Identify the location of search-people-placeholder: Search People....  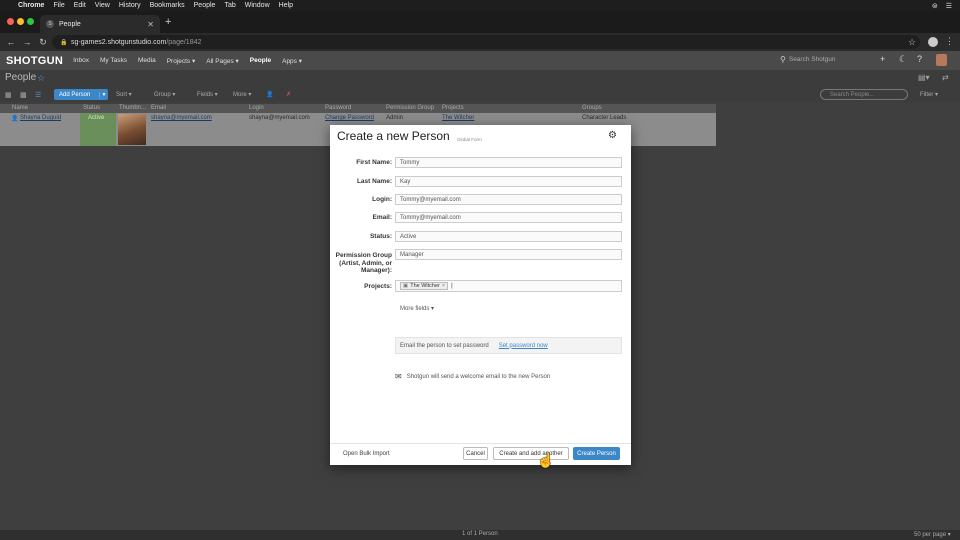
(852, 94).